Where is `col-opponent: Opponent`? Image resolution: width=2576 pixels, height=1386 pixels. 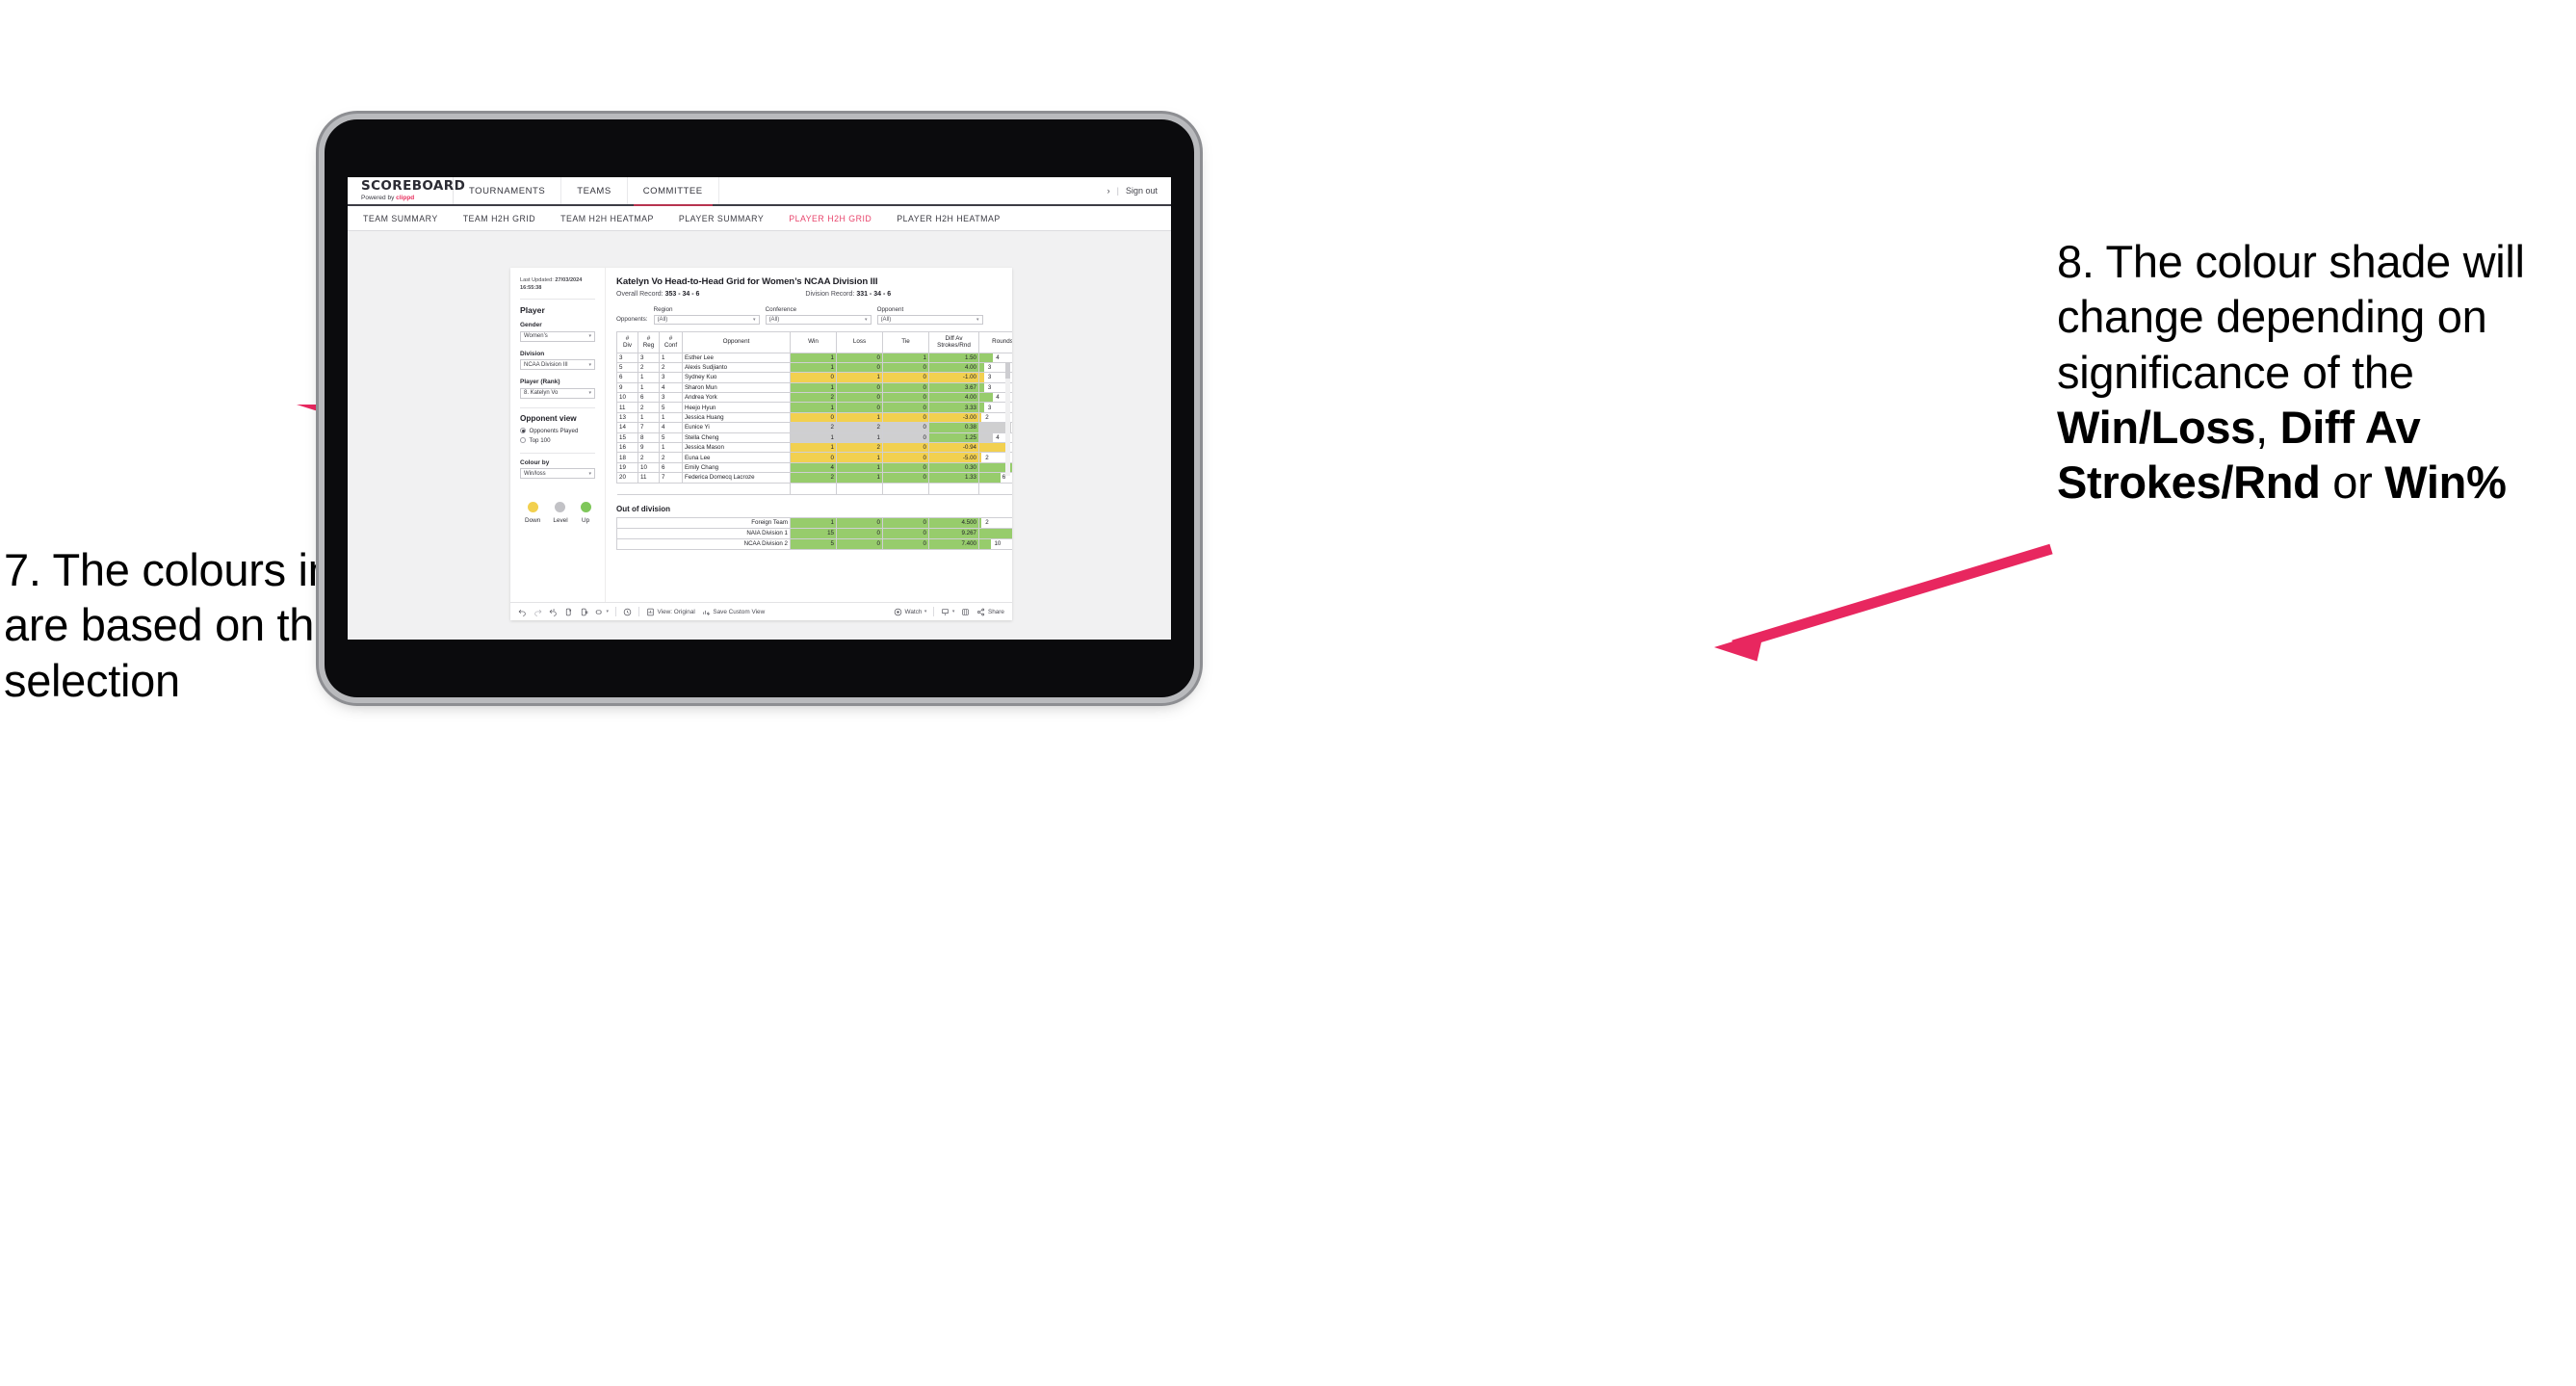 col-opponent: Opponent is located at coordinates (736, 341).